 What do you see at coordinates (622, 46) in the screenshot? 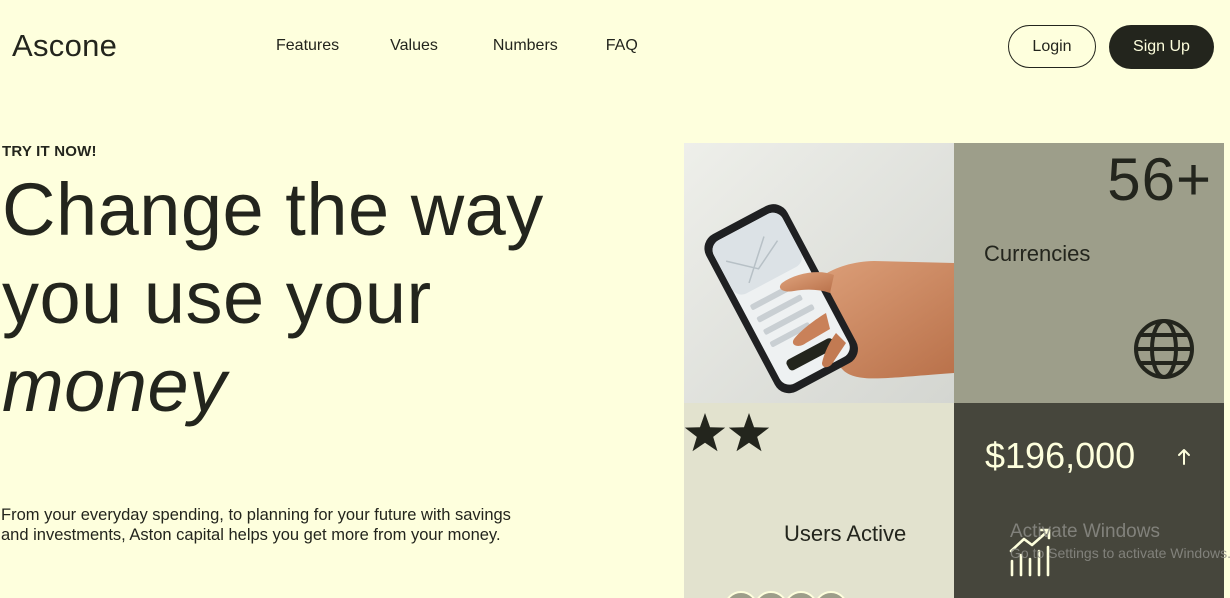
I see `nav-faq: FAQ` at bounding box center [622, 46].